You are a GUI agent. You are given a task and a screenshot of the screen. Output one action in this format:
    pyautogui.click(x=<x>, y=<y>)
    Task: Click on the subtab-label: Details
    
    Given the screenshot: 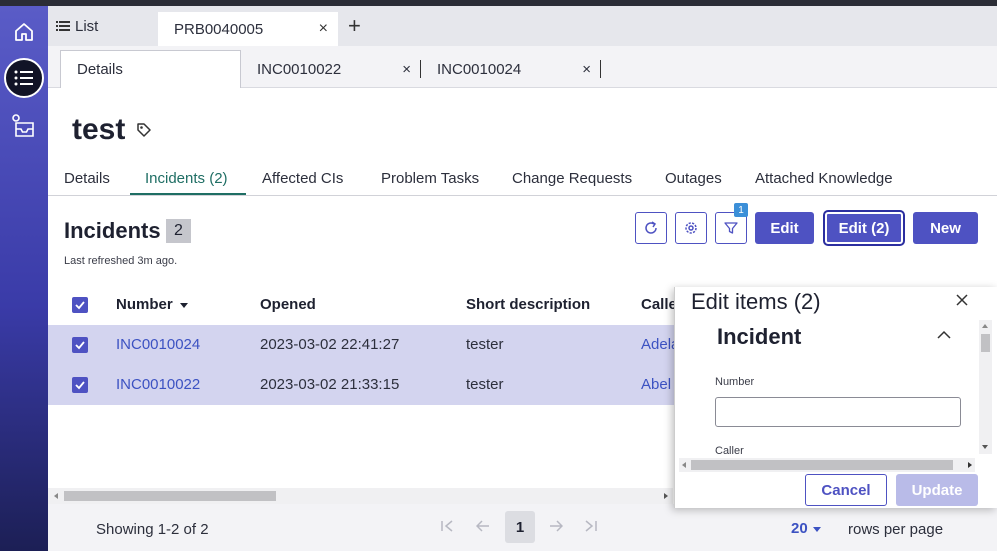 What is the action you would take?
    pyautogui.click(x=100, y=69)
    